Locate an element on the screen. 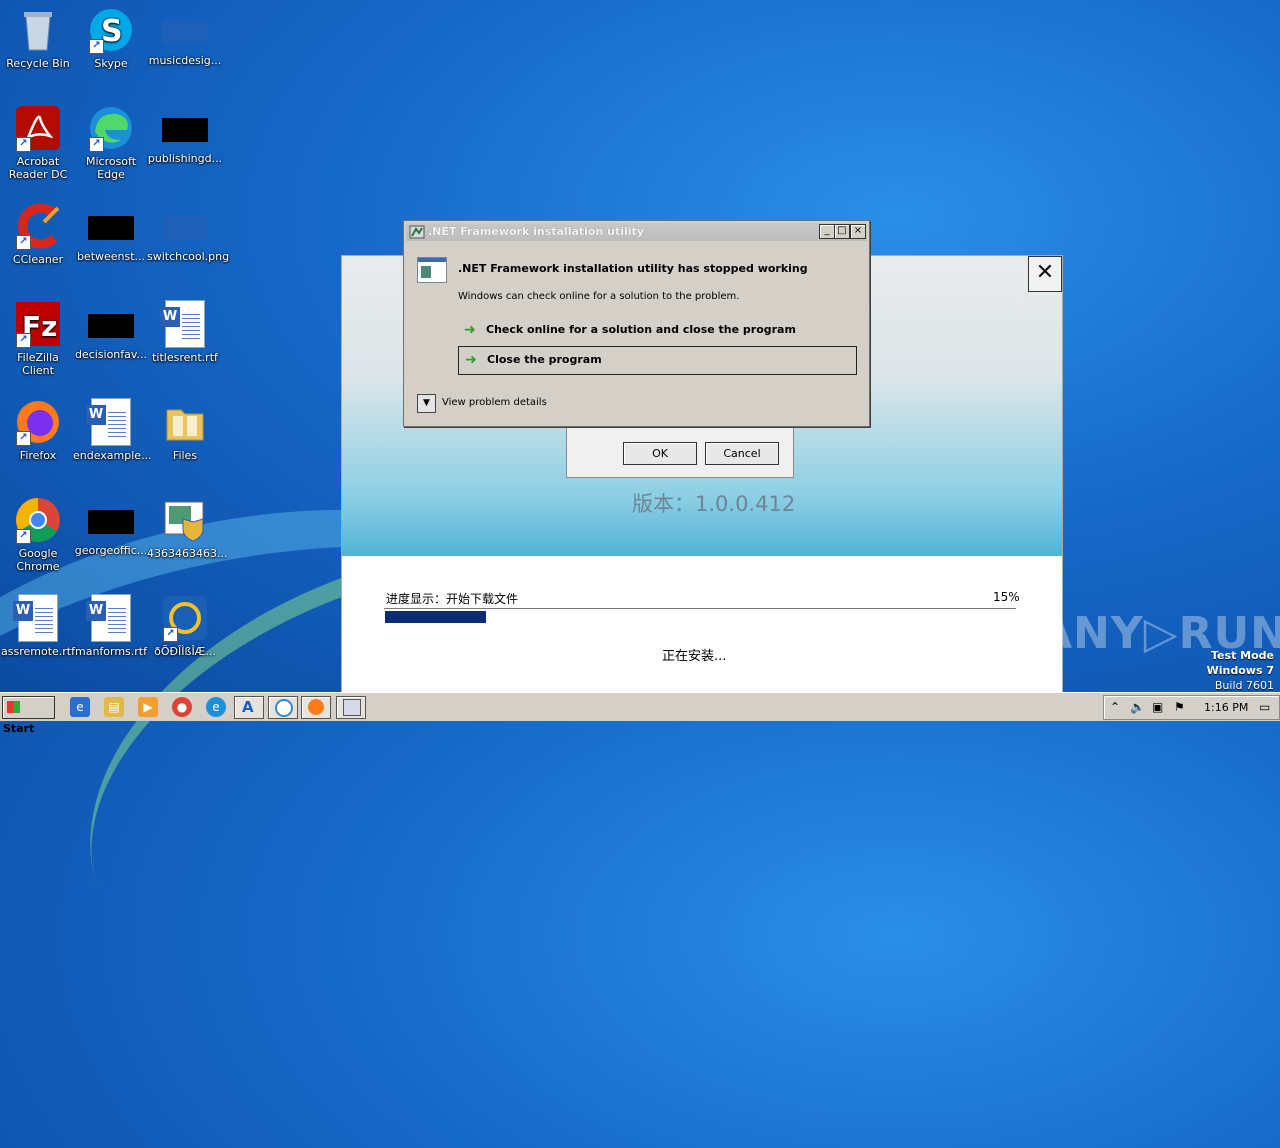 The image size is (1280, 1148). desktop-icon-edge: ↗ Microsoft Edge is located at coordinates (111, 142).